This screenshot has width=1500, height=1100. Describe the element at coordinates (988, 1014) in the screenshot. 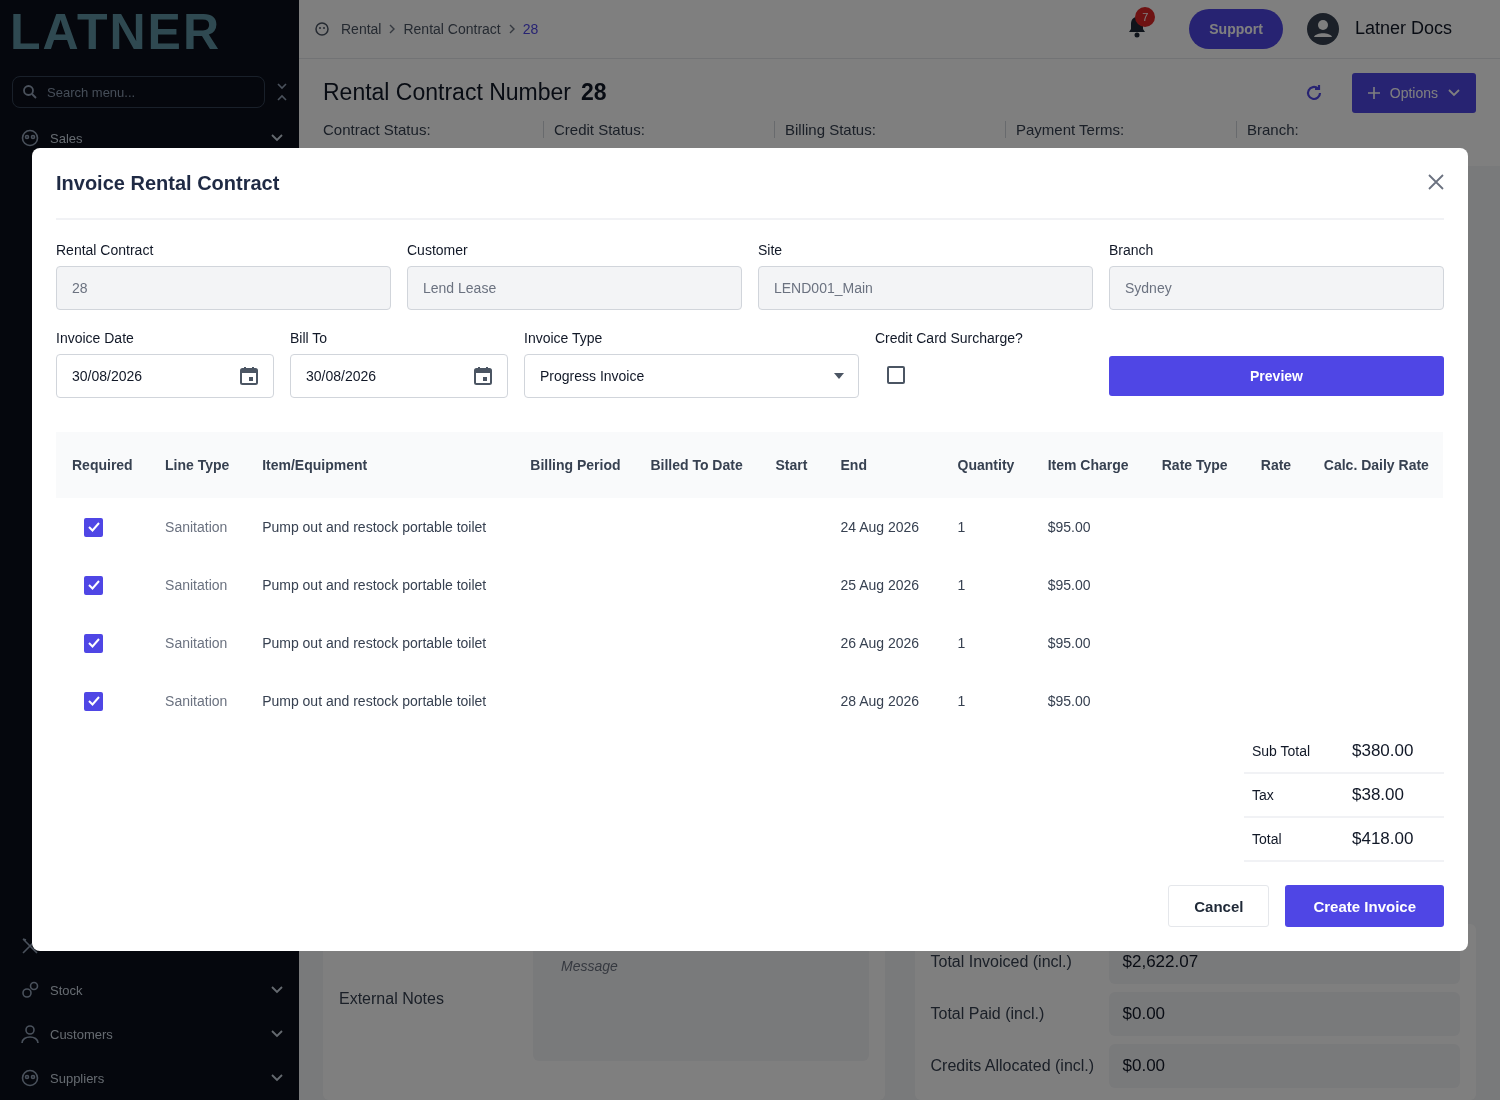

I see `total-label: Total Paid (incl.)` at that location.